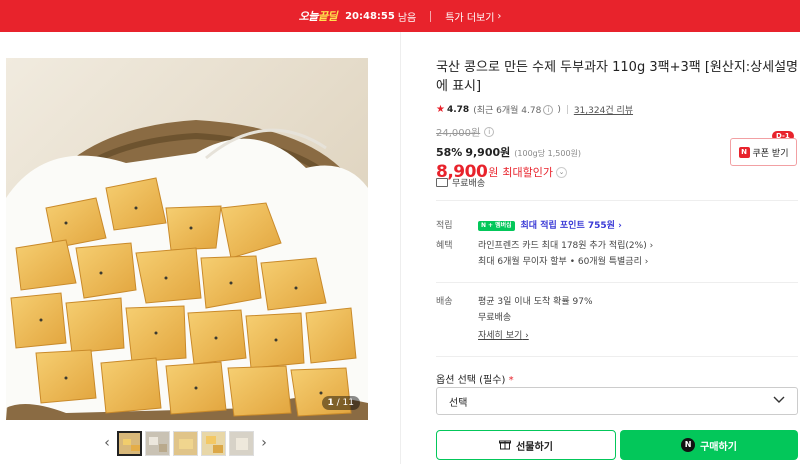 The image size is (800, 464). What do you see at coordinates (444, 246) in the screenshot?
I see `benefit-label: 혜택` at bounding box center [444, 246].